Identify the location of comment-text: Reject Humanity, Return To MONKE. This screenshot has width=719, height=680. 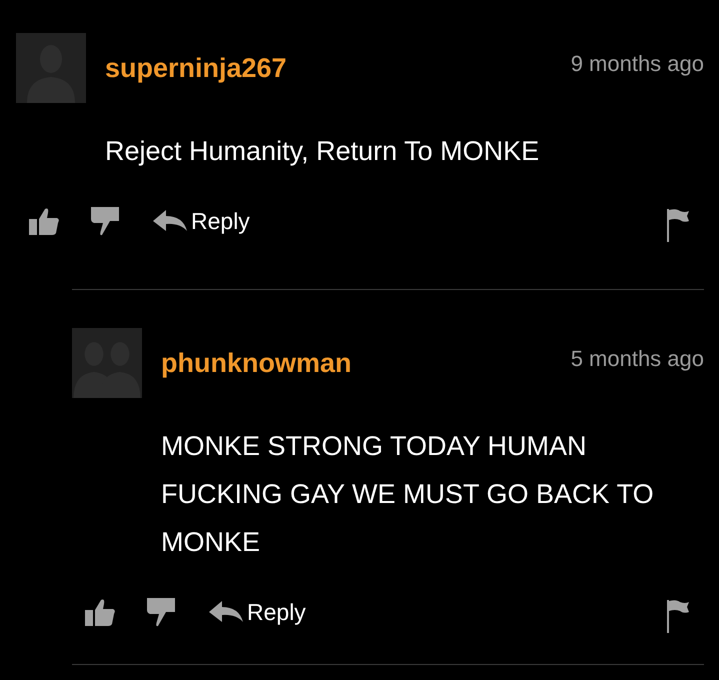
(322, 151).